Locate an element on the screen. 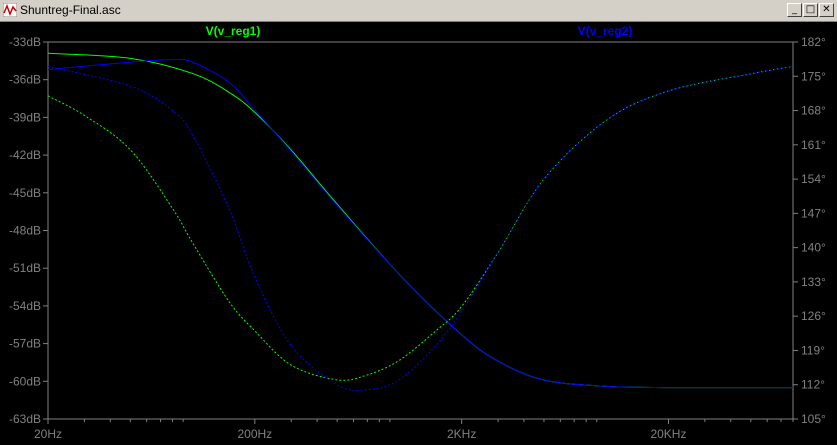  y-right-tick-label: 154° is located at coordinates (813, 179).